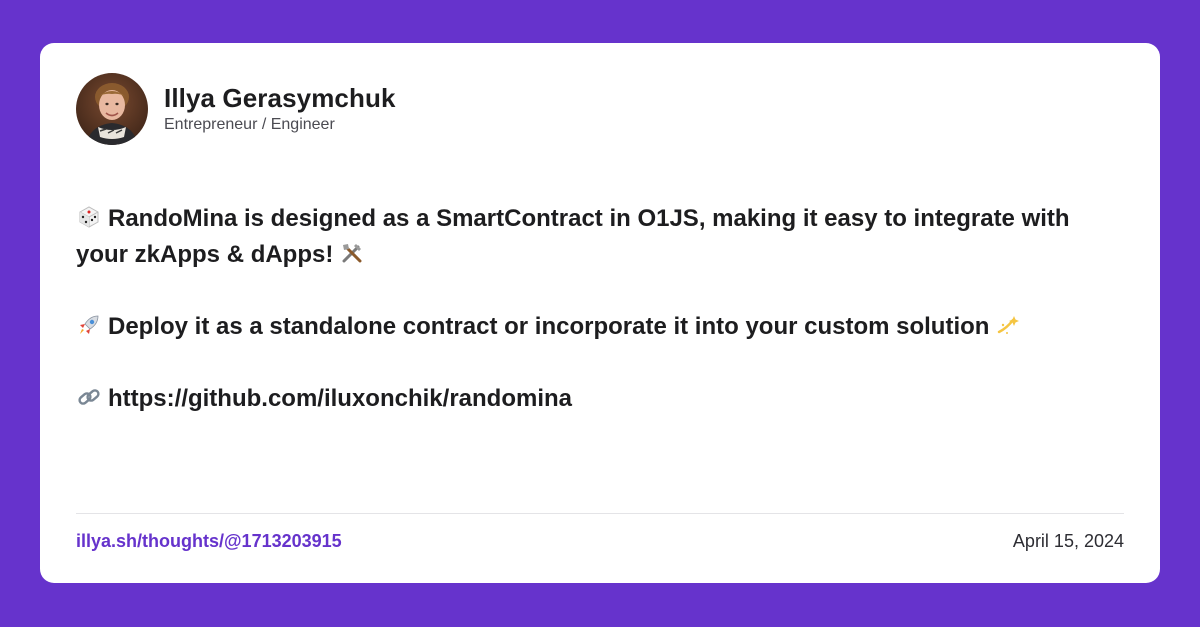 This screenshot has height=627, width=1200. Describe the element at coordinates (209, 541) in the screenshot. I see `permalink: illya.sh/thoughts/@1713203915` at that location.